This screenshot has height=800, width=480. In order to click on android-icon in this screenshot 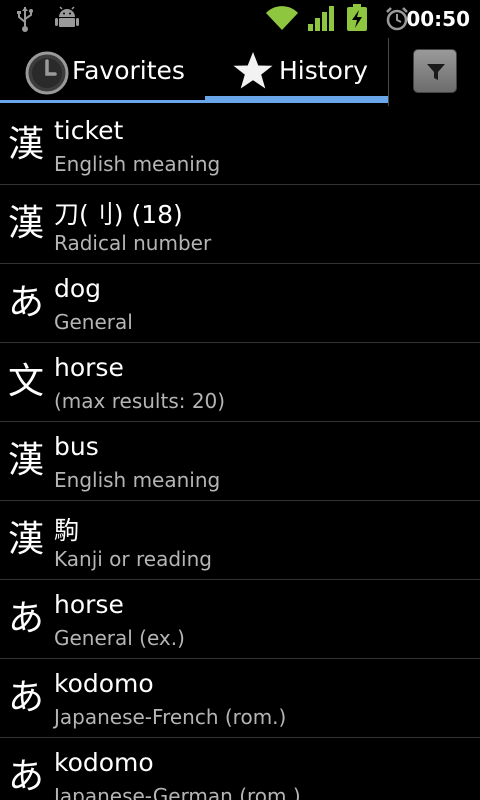, I will do `click(67, 20)`.